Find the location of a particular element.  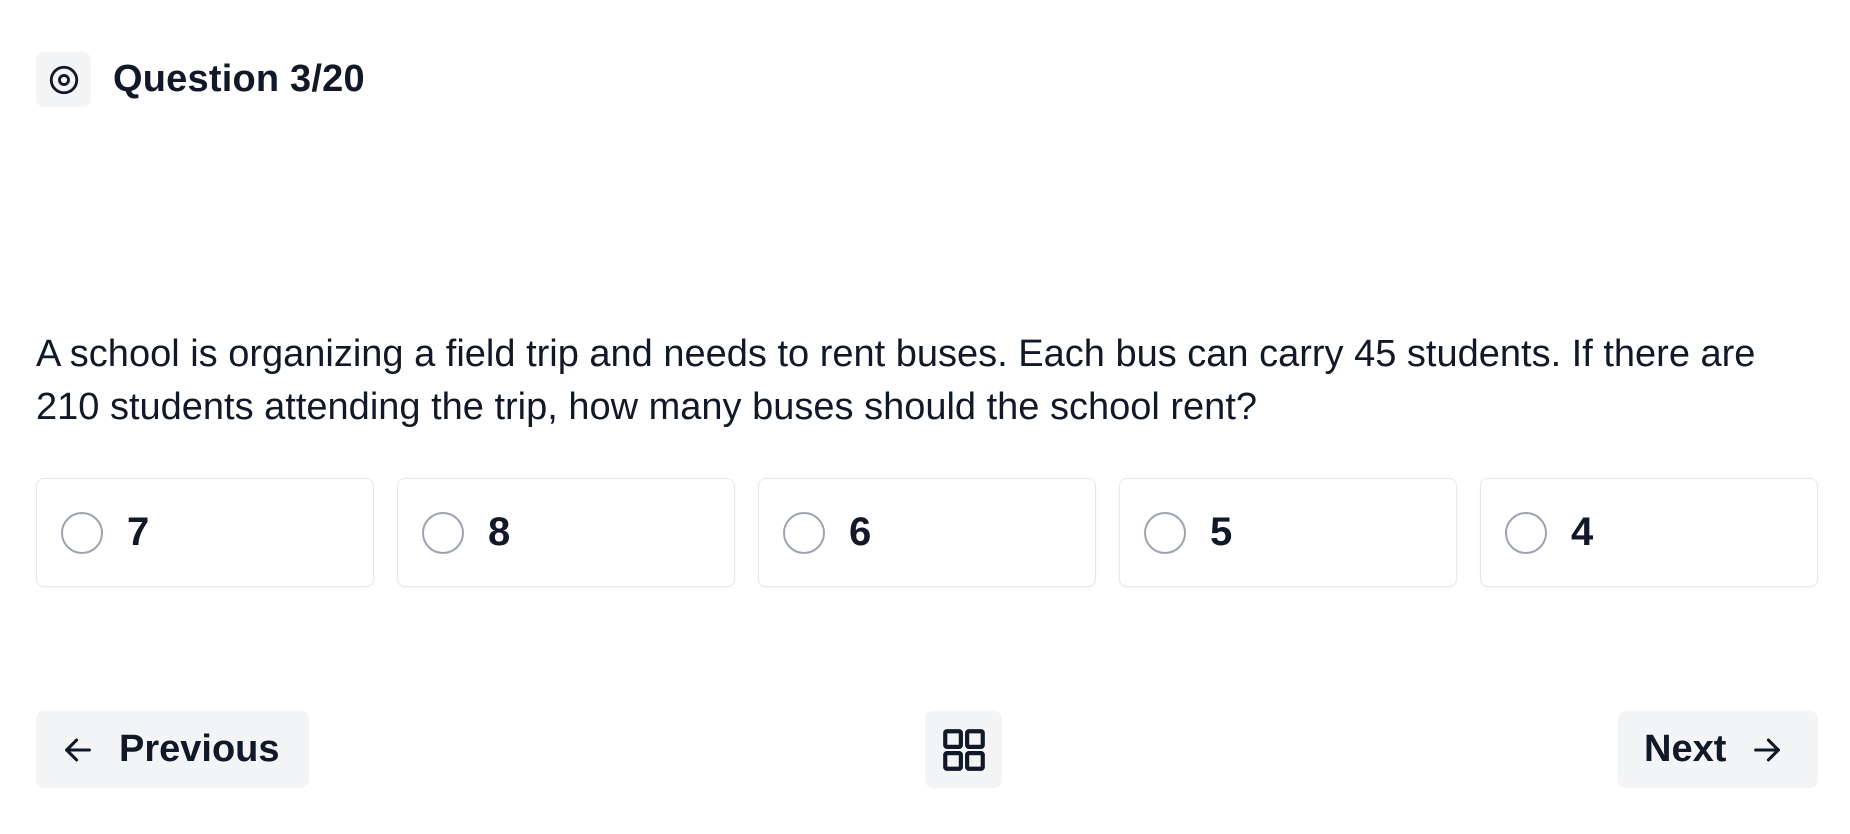

previous-button: Previous is located at coordinates (172, 749).